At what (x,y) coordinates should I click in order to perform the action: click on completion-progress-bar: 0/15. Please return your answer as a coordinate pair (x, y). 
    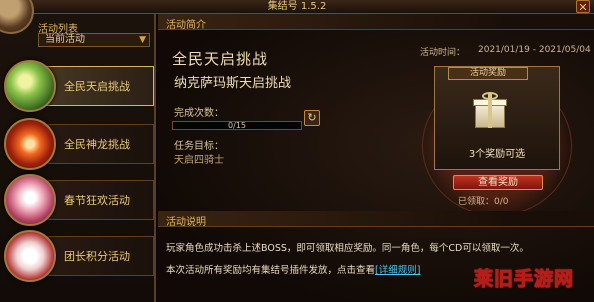
    Looking at the image, I should click on (237, 125).